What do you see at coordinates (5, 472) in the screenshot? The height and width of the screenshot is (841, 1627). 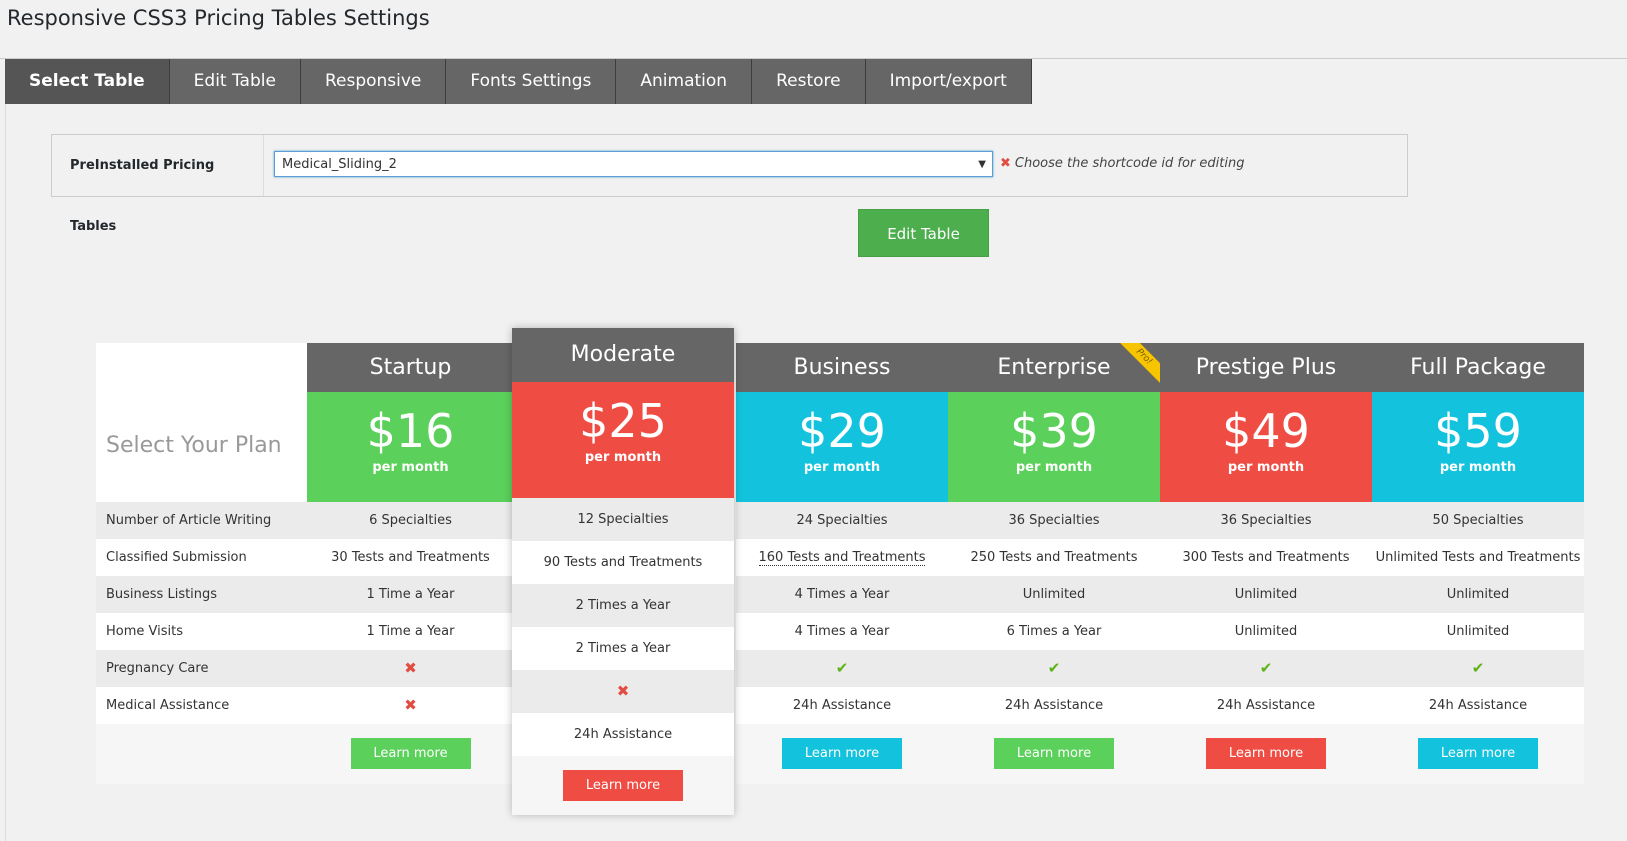 I see `content-border` at bounding box center [5, 472].